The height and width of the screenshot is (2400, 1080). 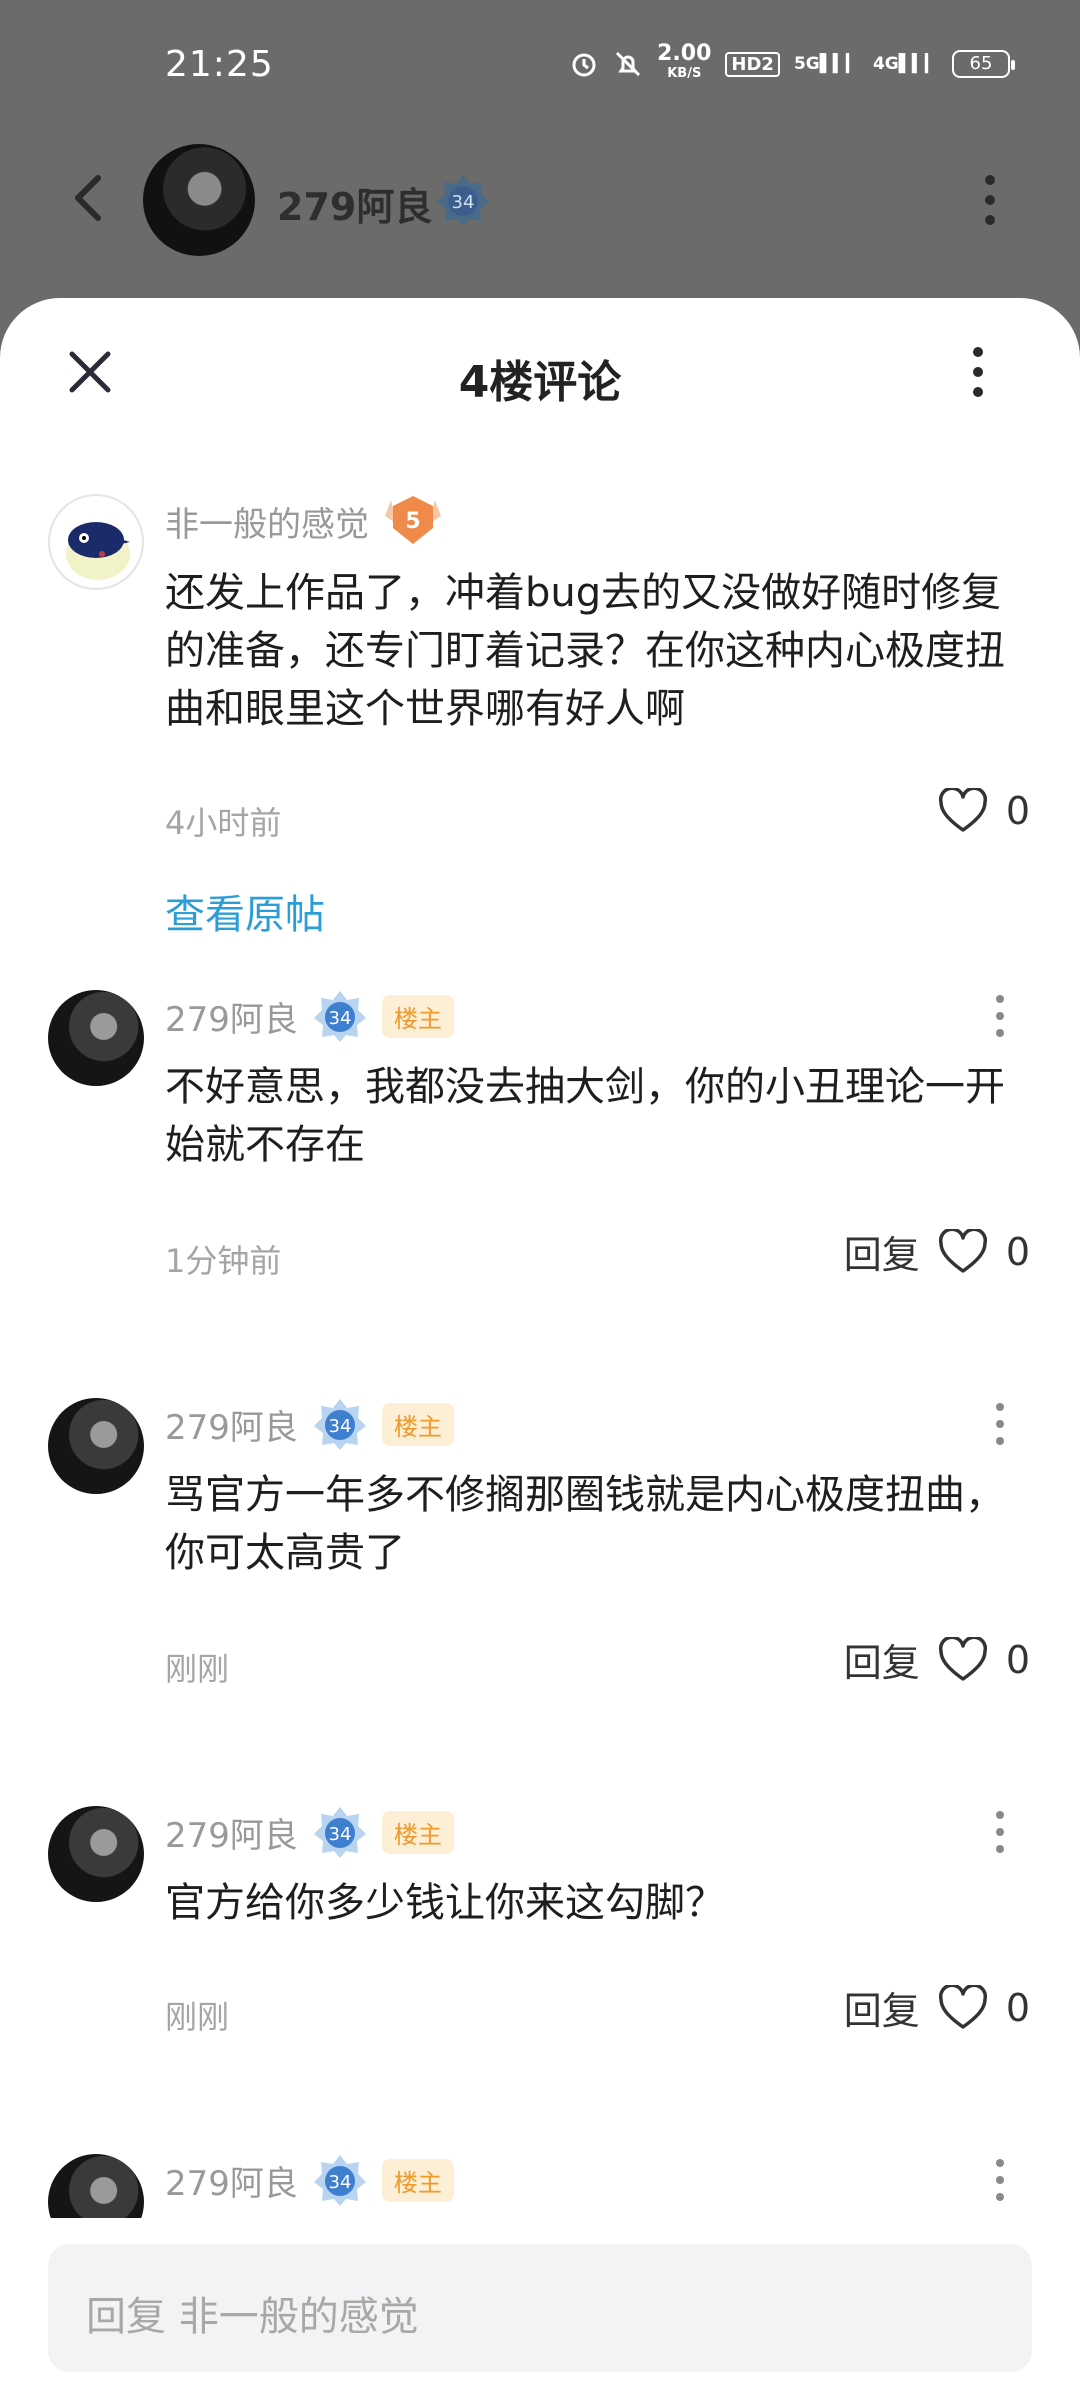 What do you see at coordinates (445, 1903) in the screenshot?
I see `comment-text: 官方给你多少钱让你来这勾脚？` at bounding box center [445, 1903].